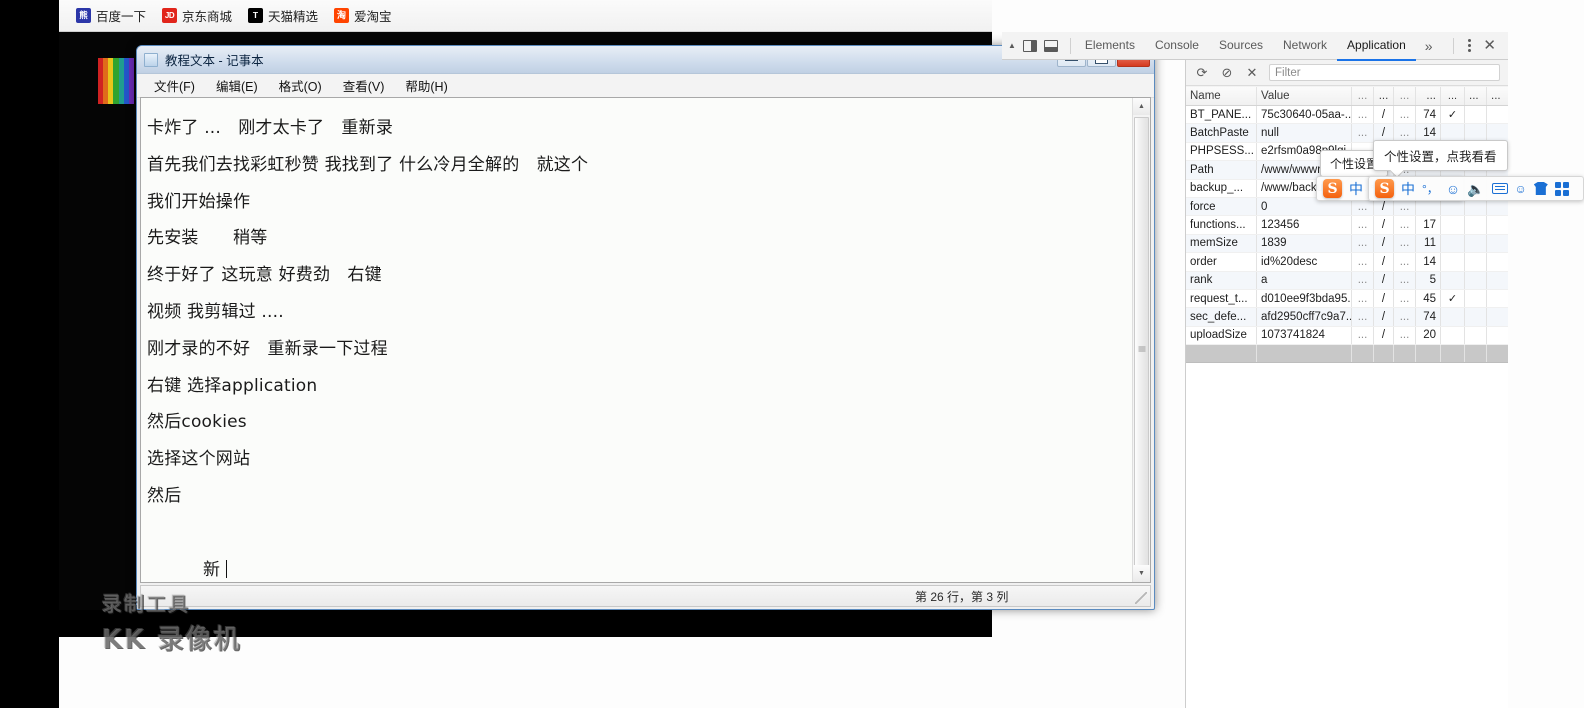 The width and height of the screenshot is (1584, 708). What do you see at coordinates (1454, 45) in the screenshot?
I see `toolbar-divider` at bounding box center [1454, 45].